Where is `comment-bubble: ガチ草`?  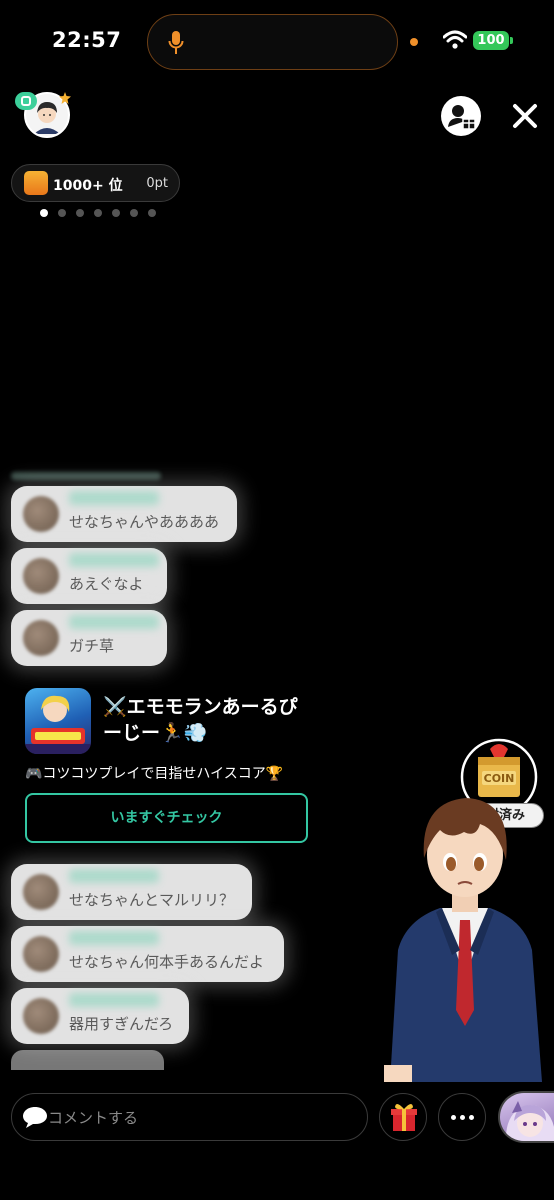 comment-bubble: ガチ草 is located at coordinates (89, 638).